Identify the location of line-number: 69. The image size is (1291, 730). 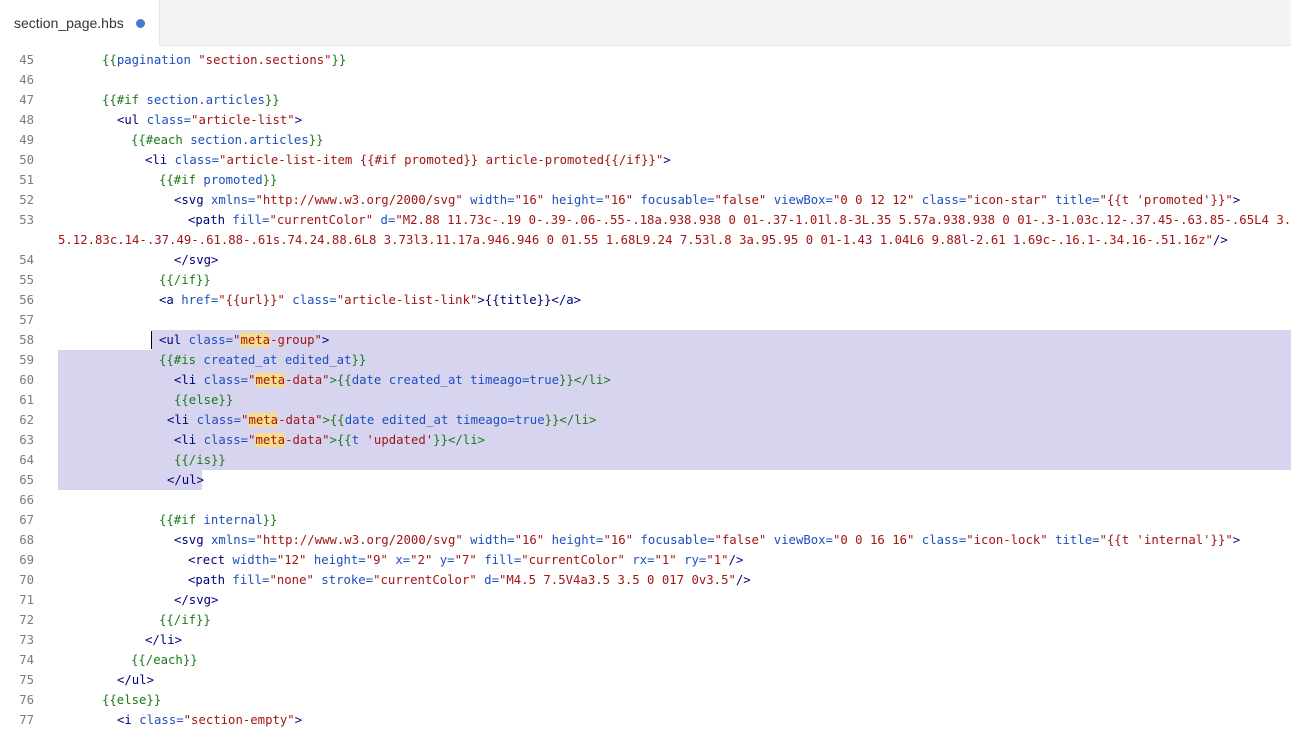
(26, 560).